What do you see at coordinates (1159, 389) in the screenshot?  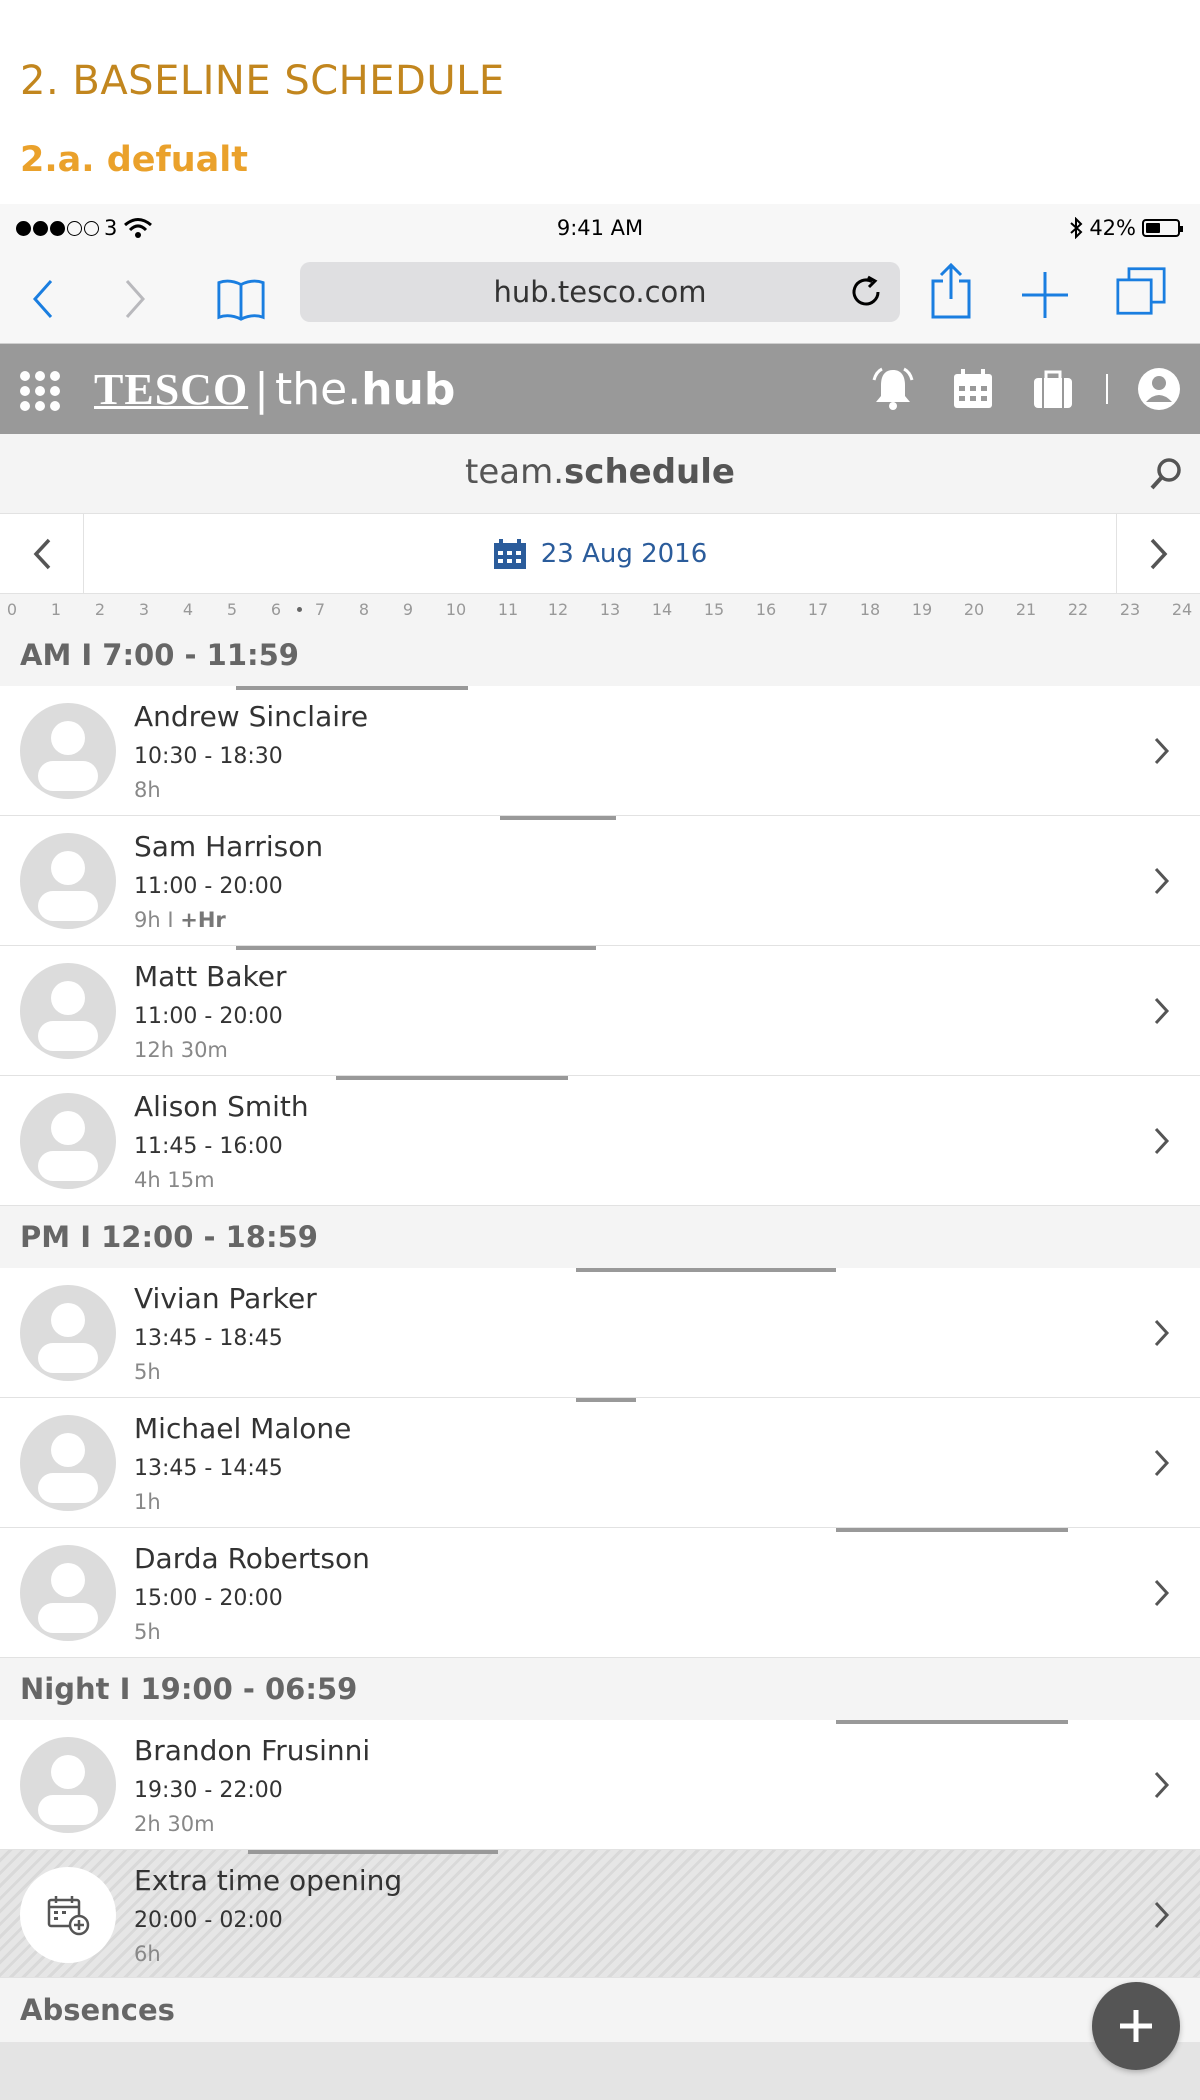 I see `user-profile-icon` at bounding box center [1159, 389].